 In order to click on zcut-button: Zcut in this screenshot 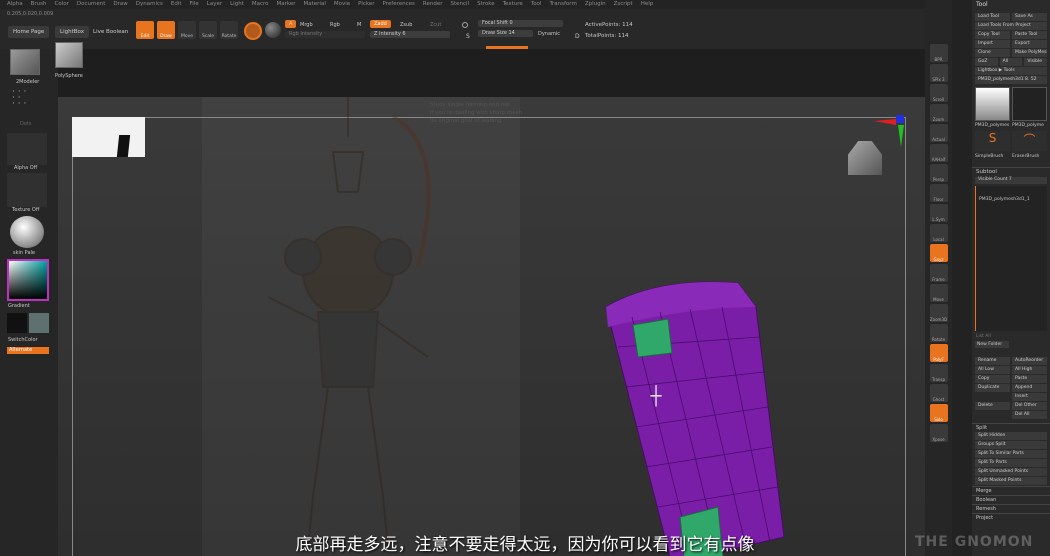, I will do `click(435, 25)`.